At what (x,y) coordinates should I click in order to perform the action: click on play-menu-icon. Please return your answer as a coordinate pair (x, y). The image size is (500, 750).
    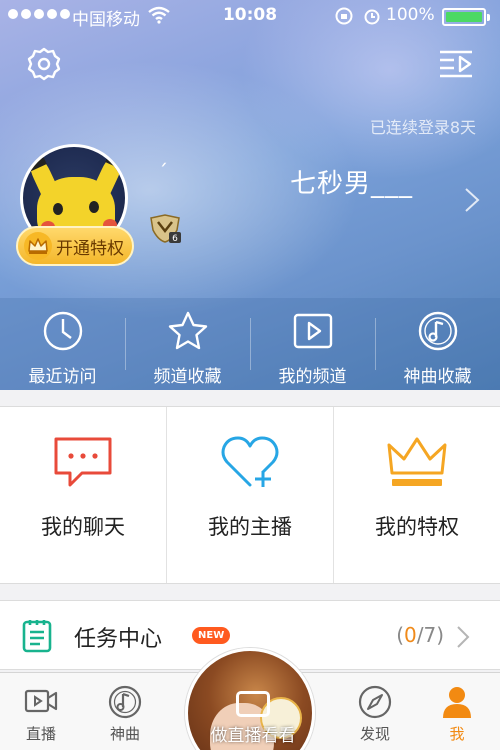
    Looking at the image, I should click on (456, 64).